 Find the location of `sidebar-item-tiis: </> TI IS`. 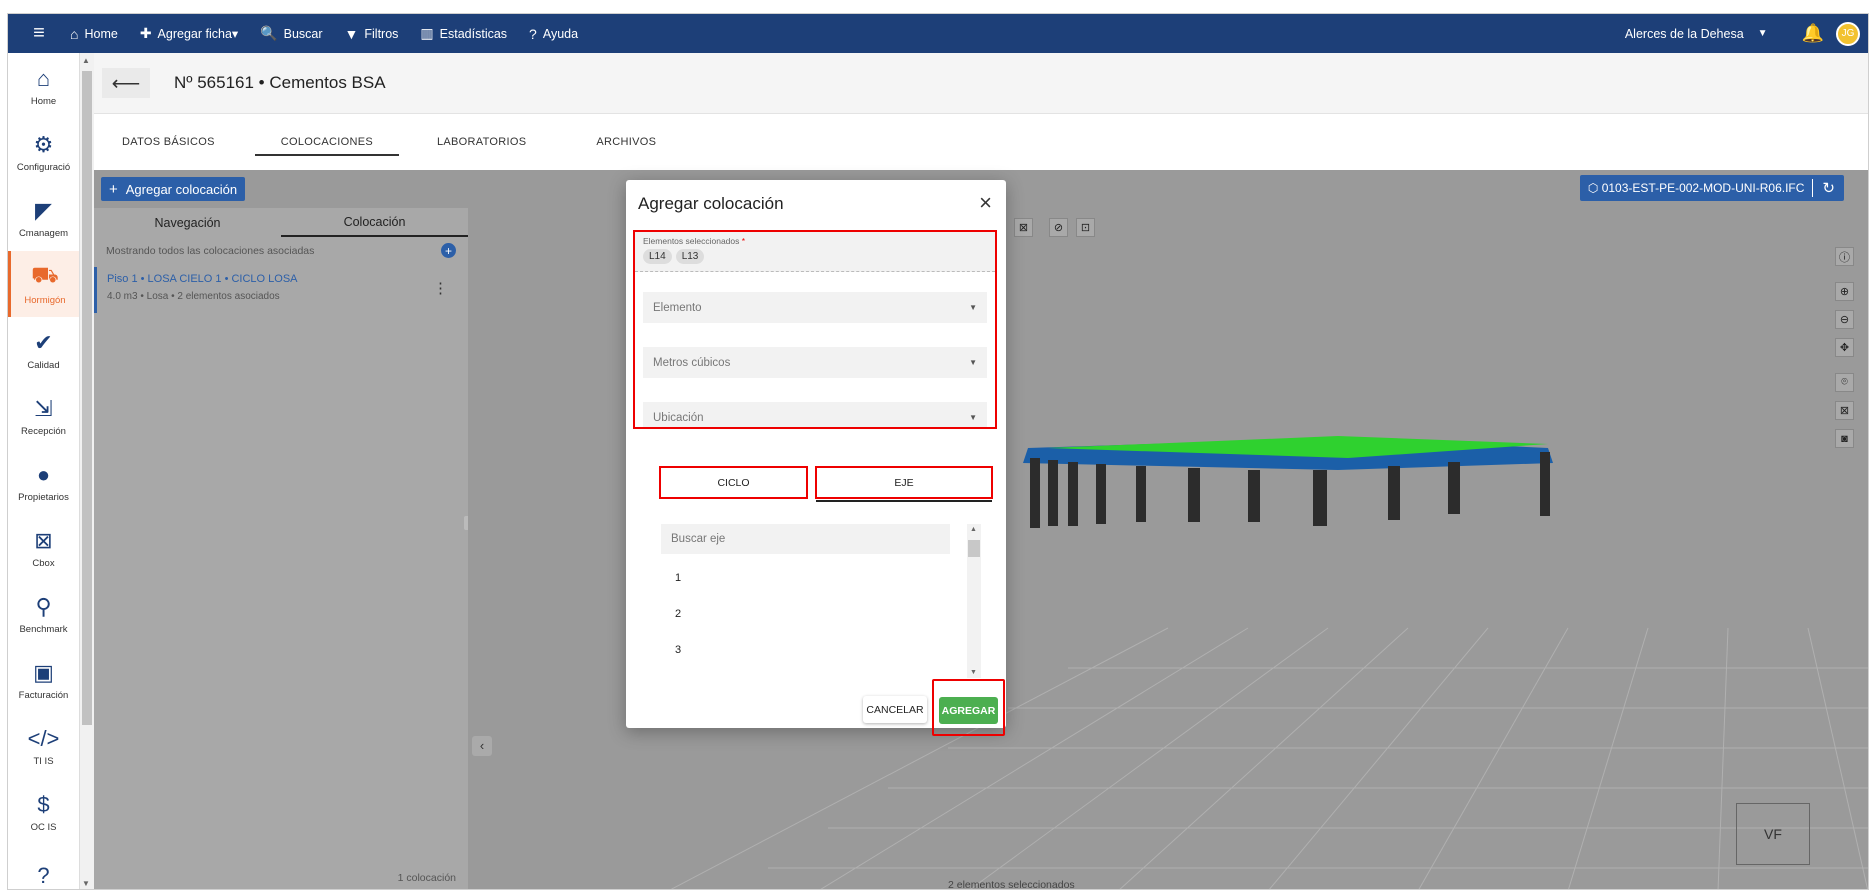

sidebar-item-tiis: </> TI IS is located at coordinates (43, 746).